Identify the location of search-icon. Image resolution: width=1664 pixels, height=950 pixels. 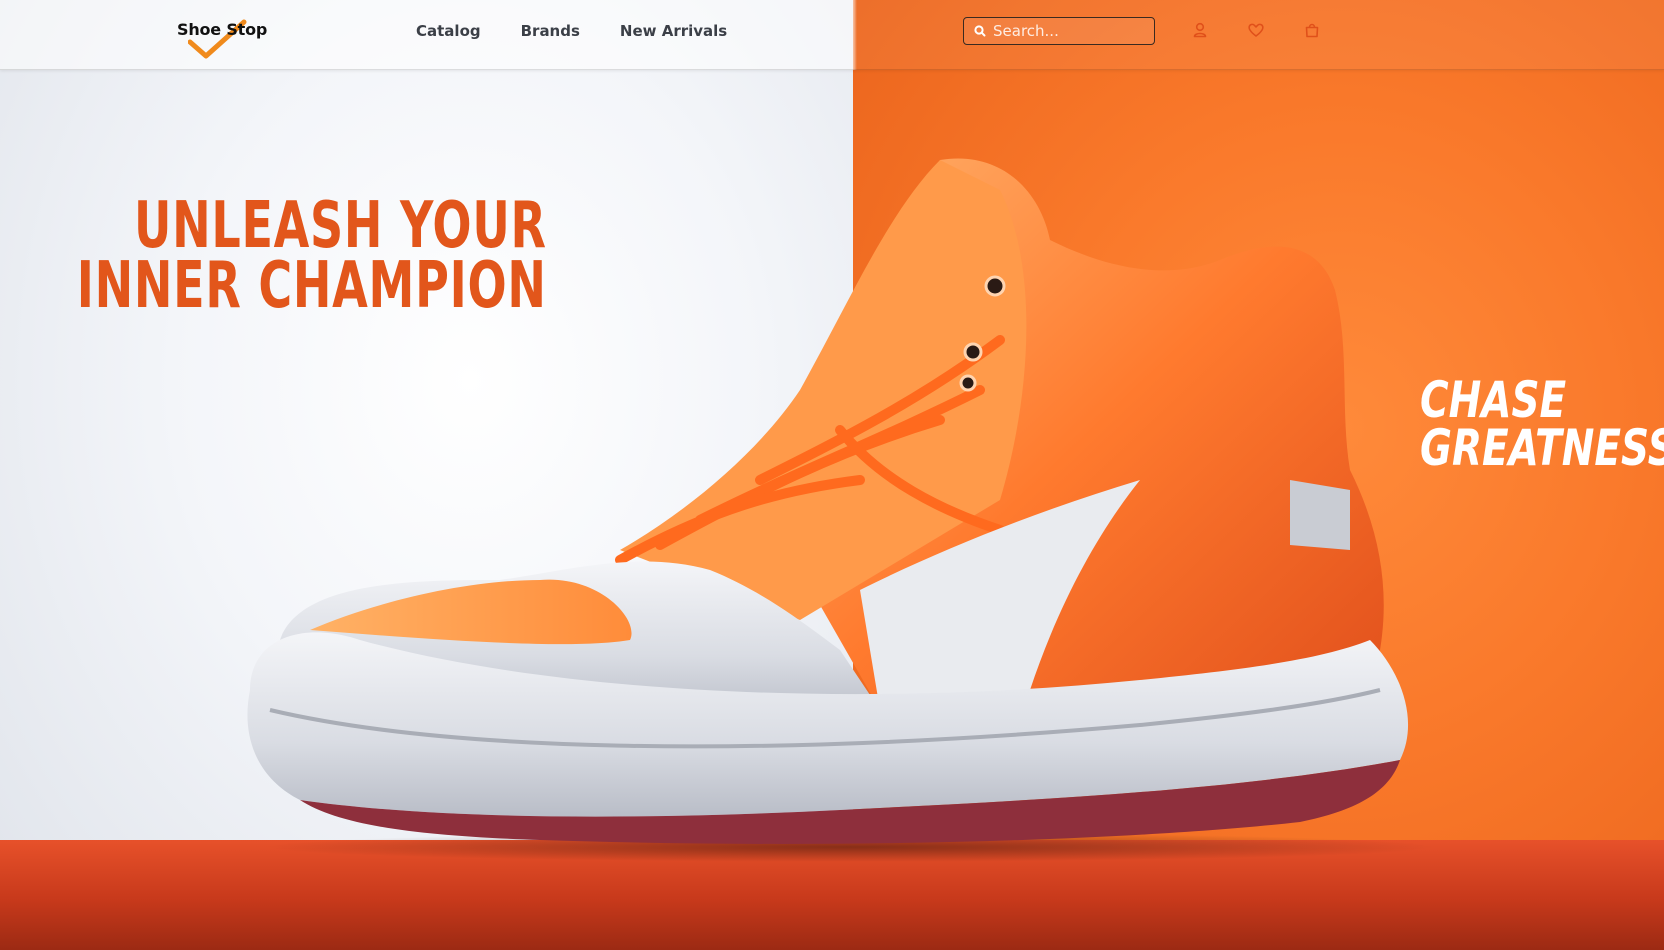
(980, 31).